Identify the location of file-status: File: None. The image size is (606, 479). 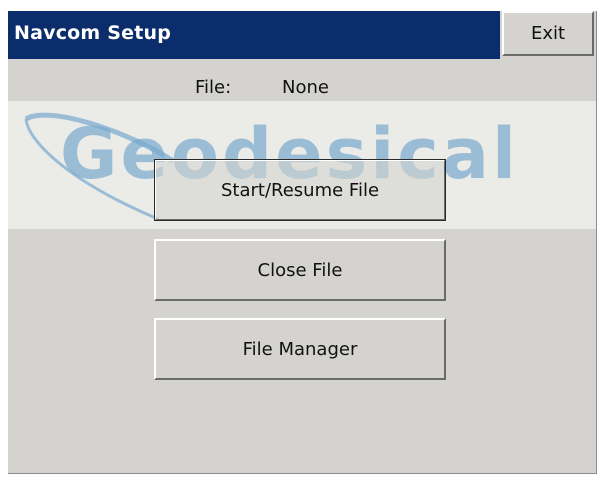
(302, 88).